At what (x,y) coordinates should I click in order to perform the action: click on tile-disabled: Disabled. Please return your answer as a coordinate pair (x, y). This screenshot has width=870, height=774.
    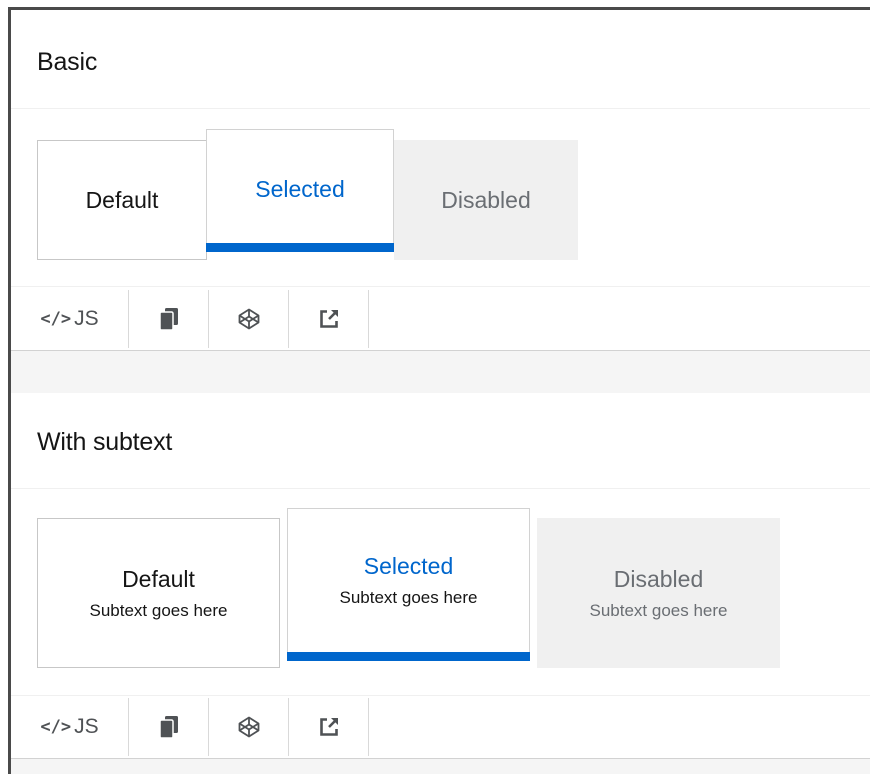
    Looking at the image, I should click on (486, 200).